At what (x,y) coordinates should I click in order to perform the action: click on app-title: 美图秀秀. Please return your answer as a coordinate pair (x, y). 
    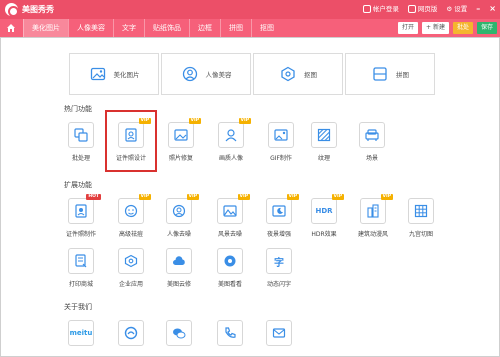
    Looking at the image, I should click on (38, 9).